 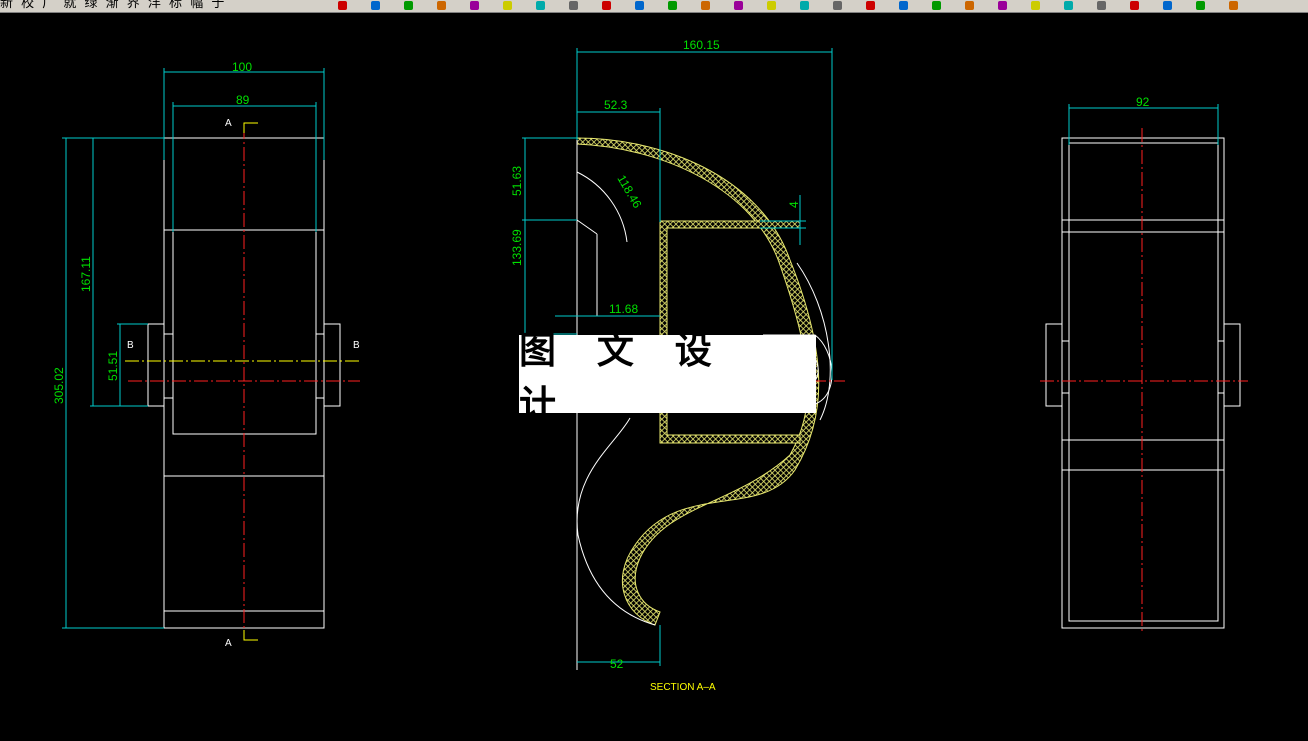 What do you see at coordinates (616, 105) in the screenshot?
I see `dim-mid-upper-width: 52.3` at bounding box center [616, 105].